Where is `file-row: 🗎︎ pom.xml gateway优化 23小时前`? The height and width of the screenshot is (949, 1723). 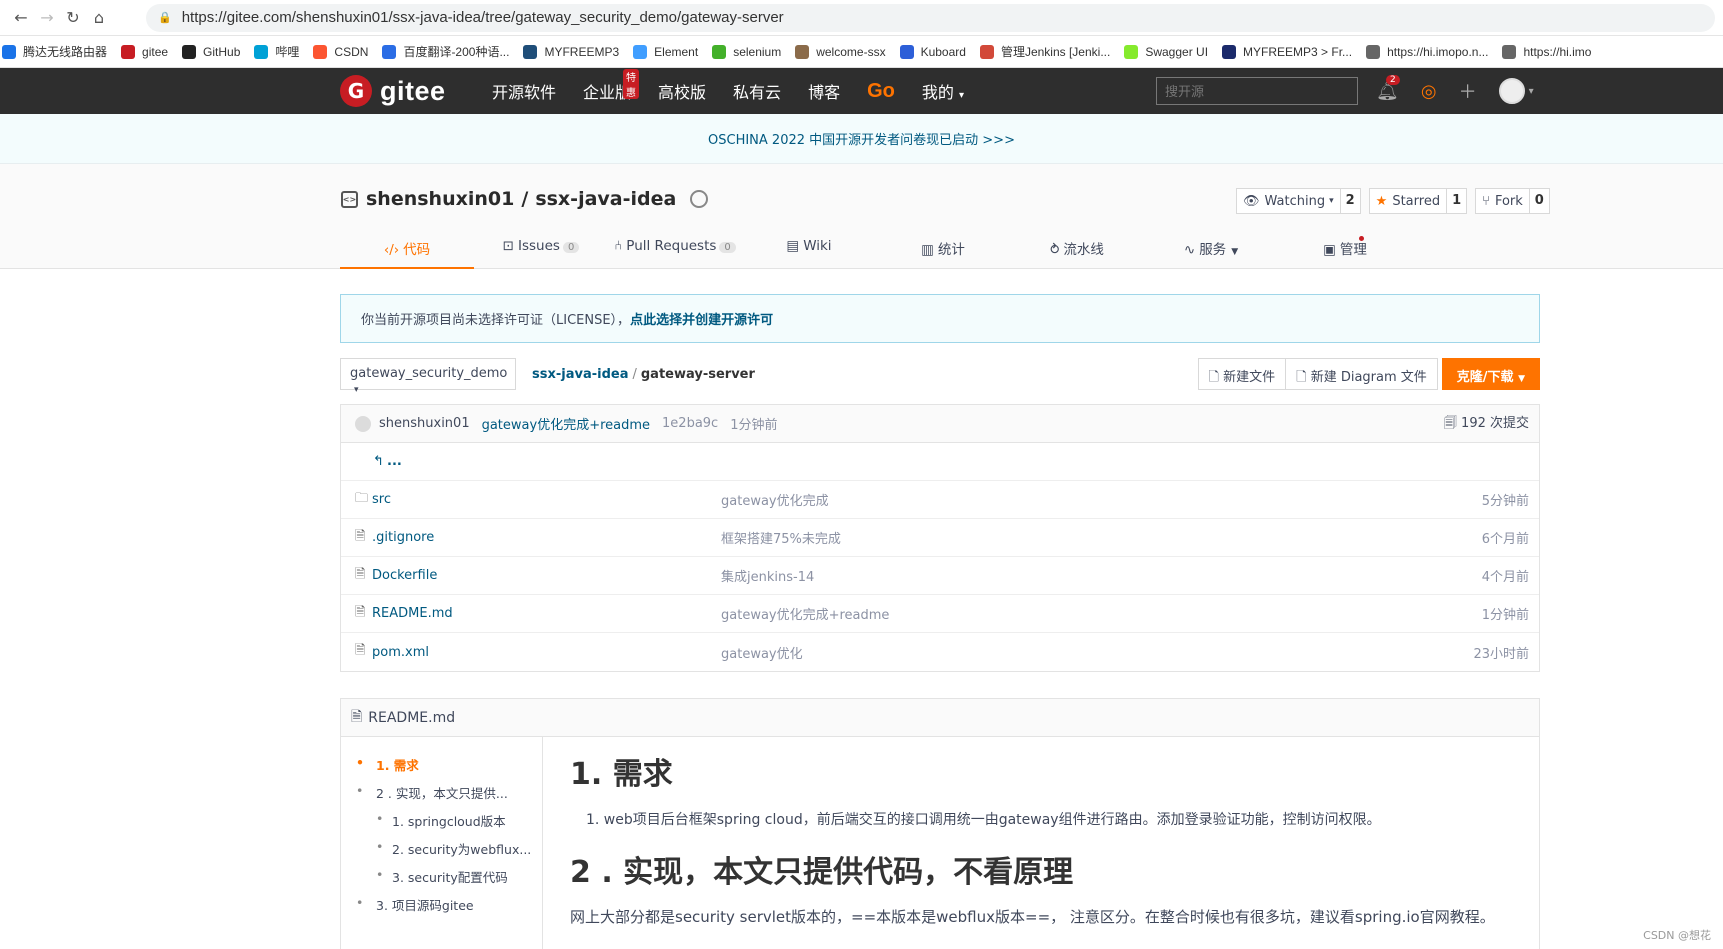
file-row: 🗎︎ pom.xml gateway优化 23小时前 is located at coordinates (940, 652).